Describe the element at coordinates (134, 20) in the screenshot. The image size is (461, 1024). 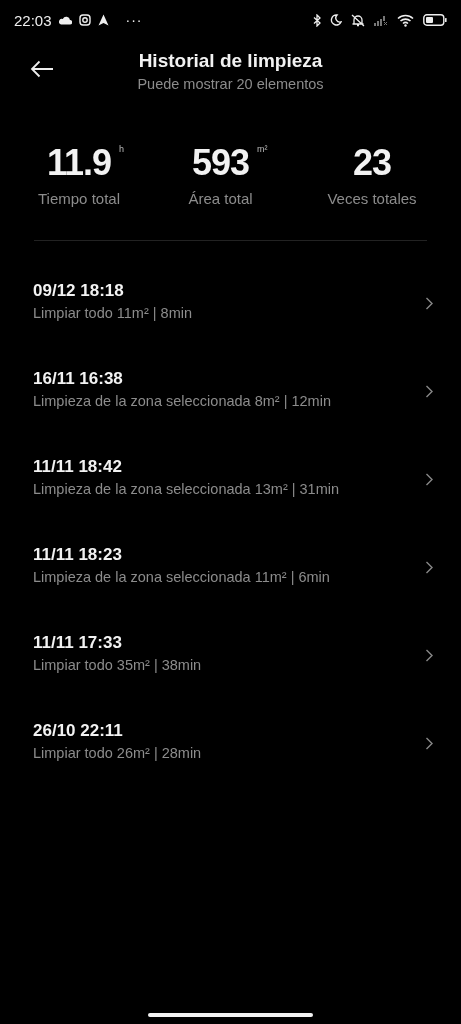
I see `more-indicator: ···` at that location.